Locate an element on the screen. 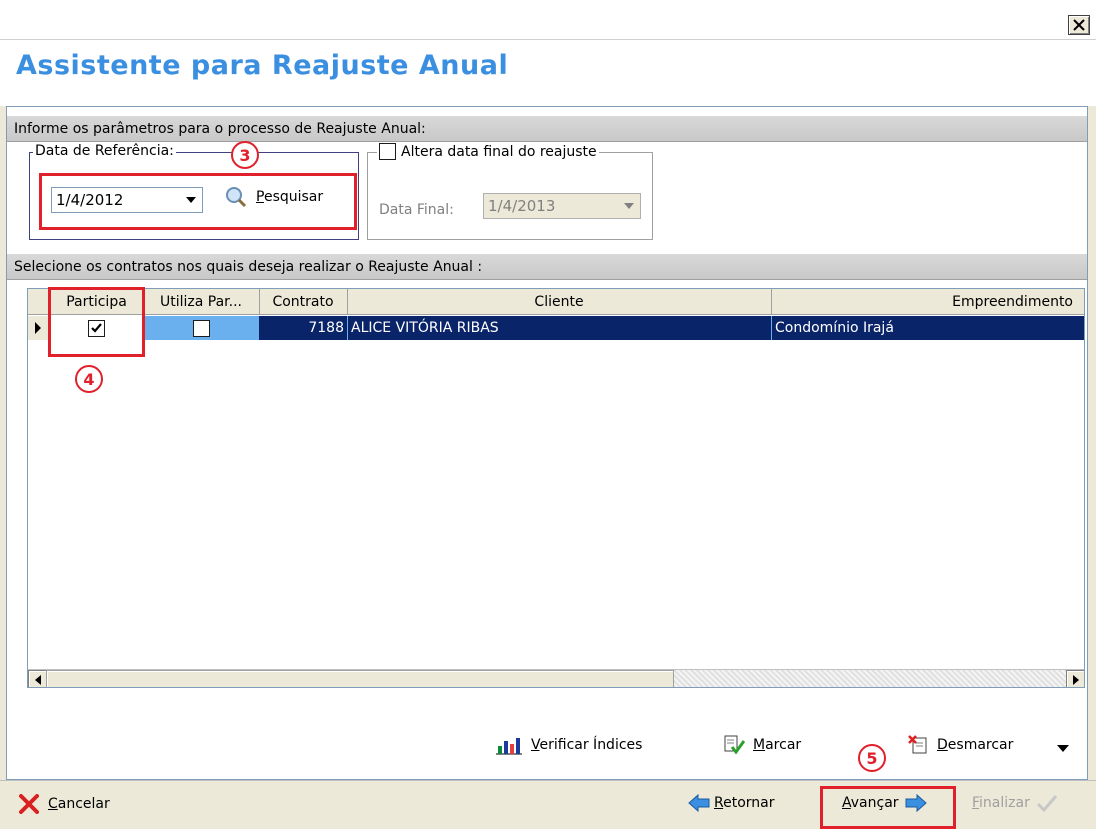 The image size is (1096, 829). retornar-label: Retornar is located at coordinates (744, 803).